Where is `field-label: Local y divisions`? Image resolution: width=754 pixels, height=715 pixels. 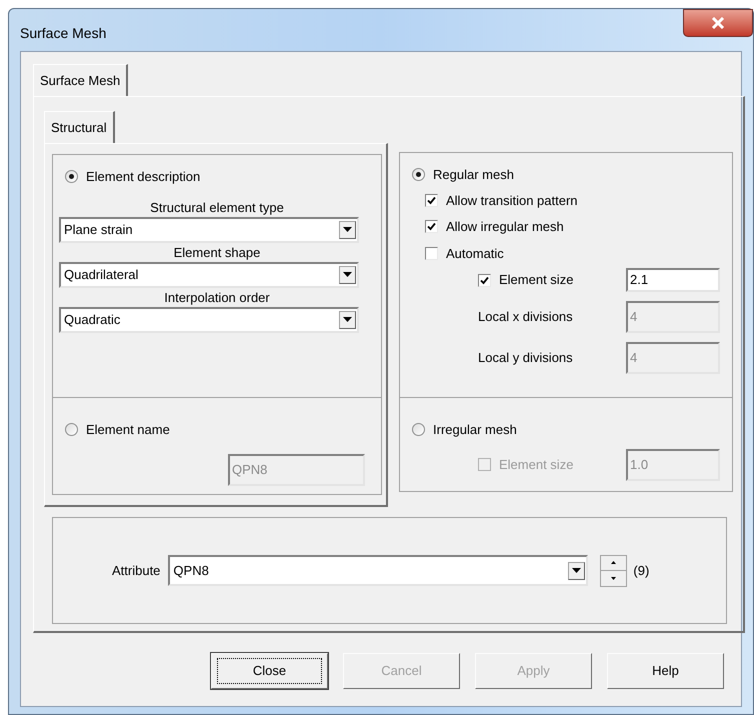 field-label: Local y divisions is located at coordinates (526, 358).